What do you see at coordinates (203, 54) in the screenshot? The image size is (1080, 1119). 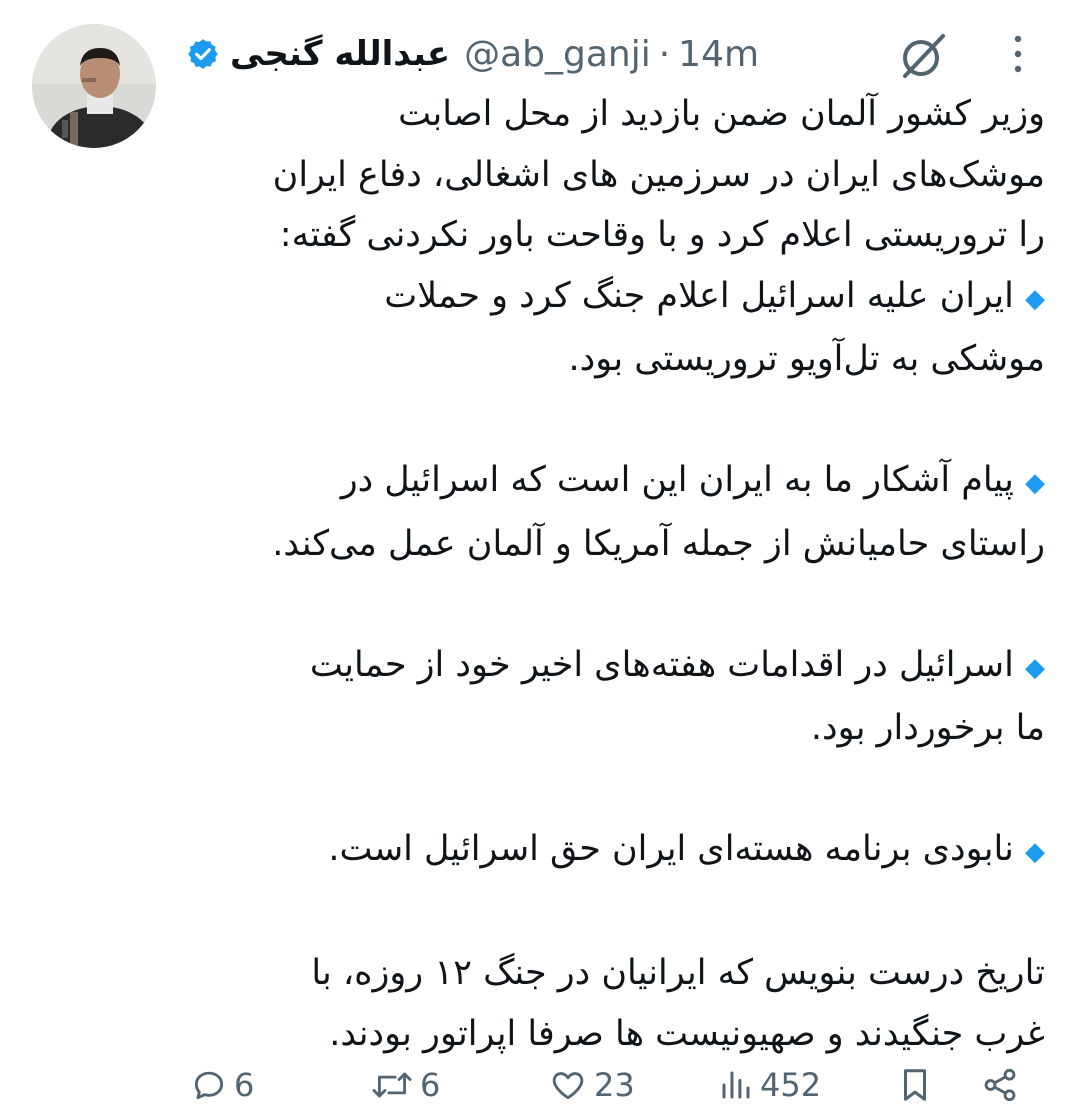 I see `verified-badge-icon` at bounding box center [203, 54].